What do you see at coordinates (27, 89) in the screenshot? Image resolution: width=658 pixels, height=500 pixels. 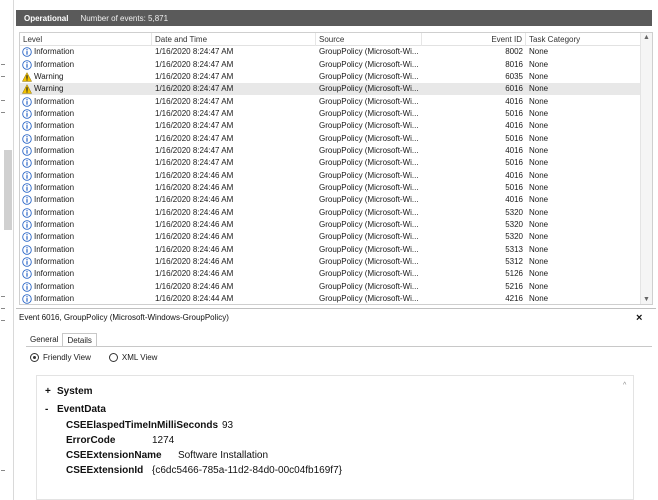 I see `warning-icon` at bounding box center [27, 89].